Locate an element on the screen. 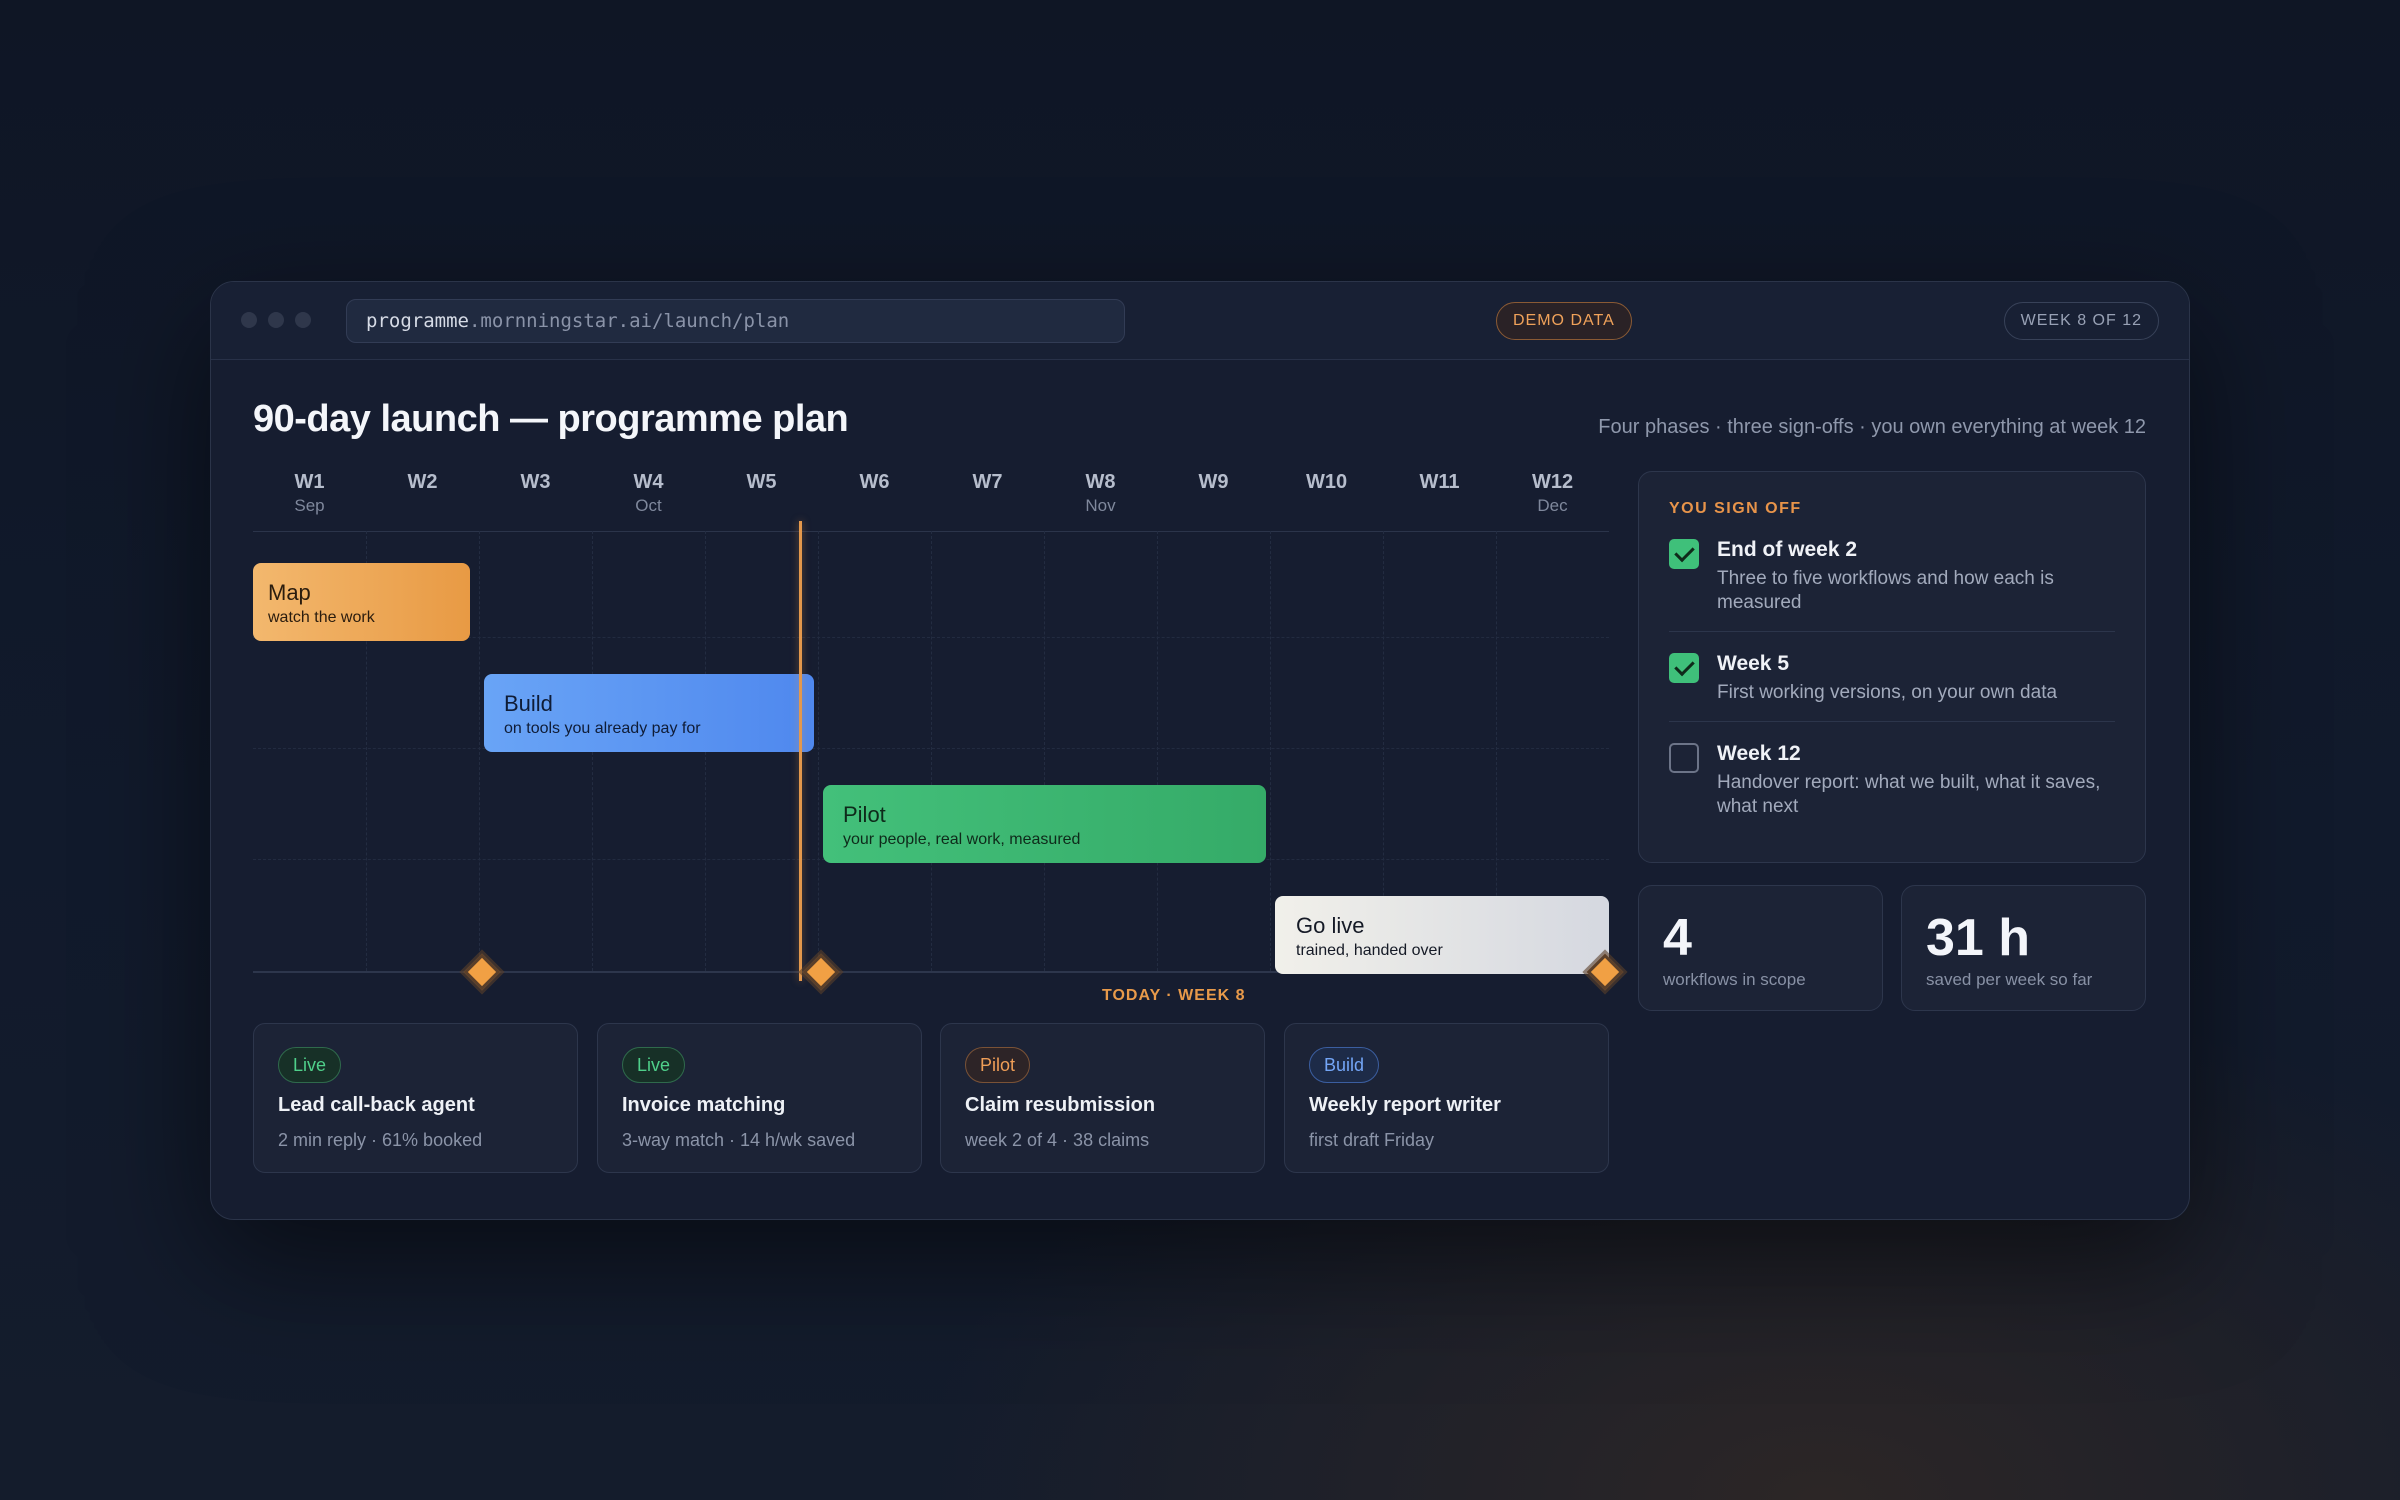 The width and height of the screenshot is (2400, 1500). week-column-header: W7 is located at coordinates (987, 483).